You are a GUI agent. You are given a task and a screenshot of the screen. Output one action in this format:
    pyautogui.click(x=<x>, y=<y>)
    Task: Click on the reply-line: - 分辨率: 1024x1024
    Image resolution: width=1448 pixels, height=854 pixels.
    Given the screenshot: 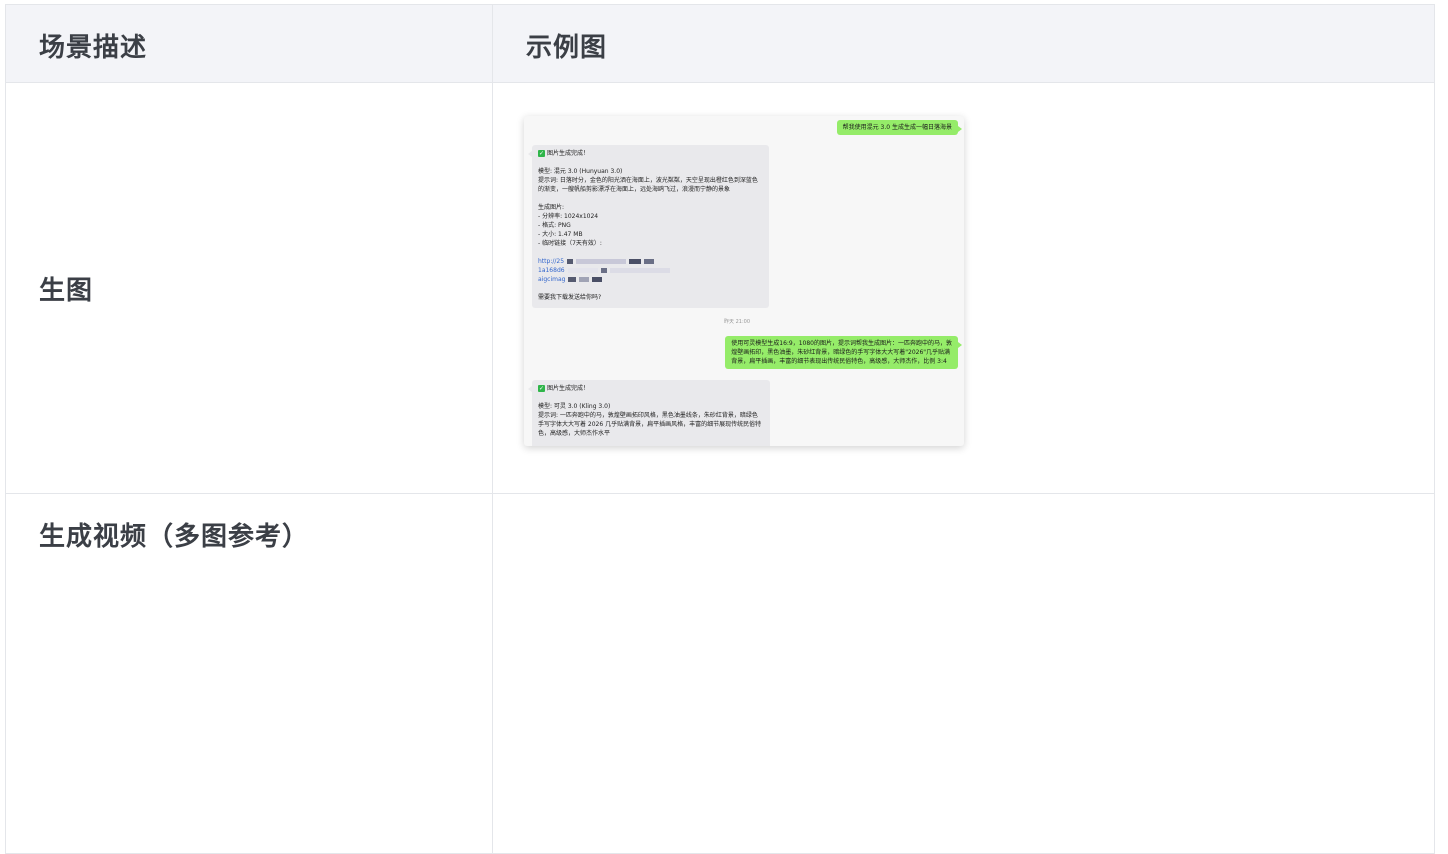 What is the action you would take?
    pyautogui.click(x=568, y=216)
    